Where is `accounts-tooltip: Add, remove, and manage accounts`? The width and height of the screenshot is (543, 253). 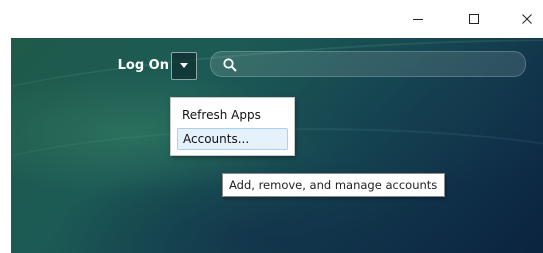
accounts-tooltip: Add, remove, and manage accounts is located at coordinates (333, 185).